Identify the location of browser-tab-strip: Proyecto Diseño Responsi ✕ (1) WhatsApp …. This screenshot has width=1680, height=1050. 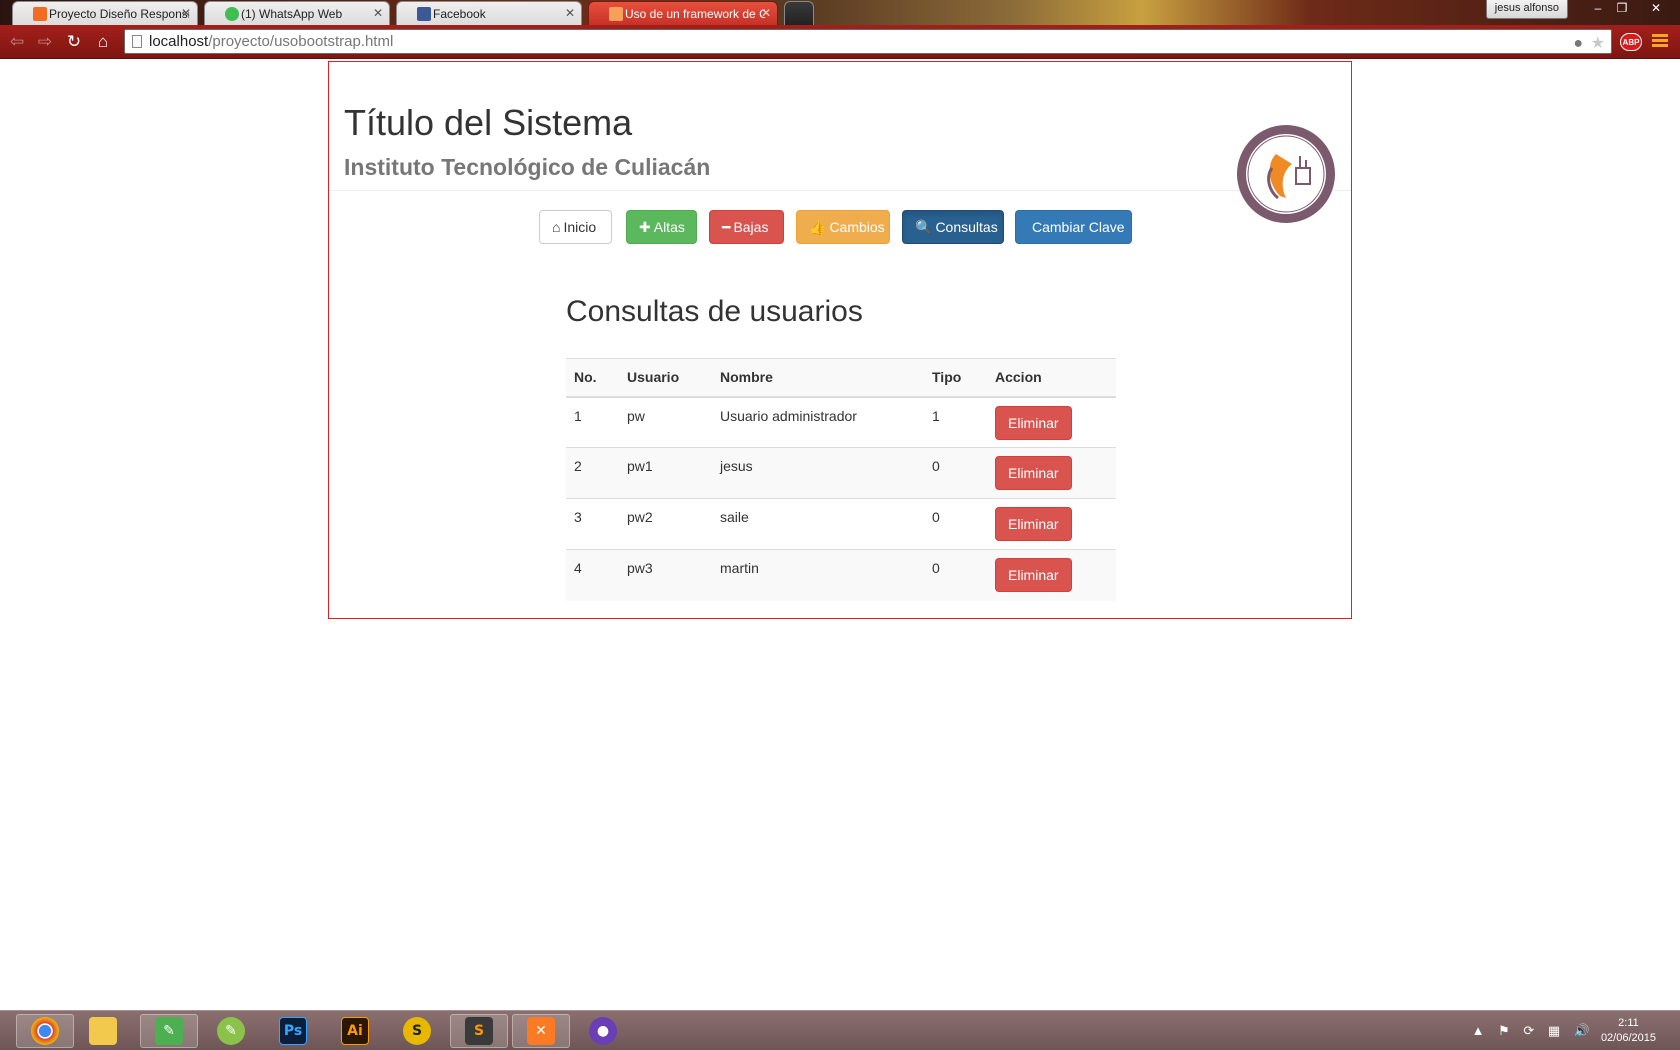
(840, 12).